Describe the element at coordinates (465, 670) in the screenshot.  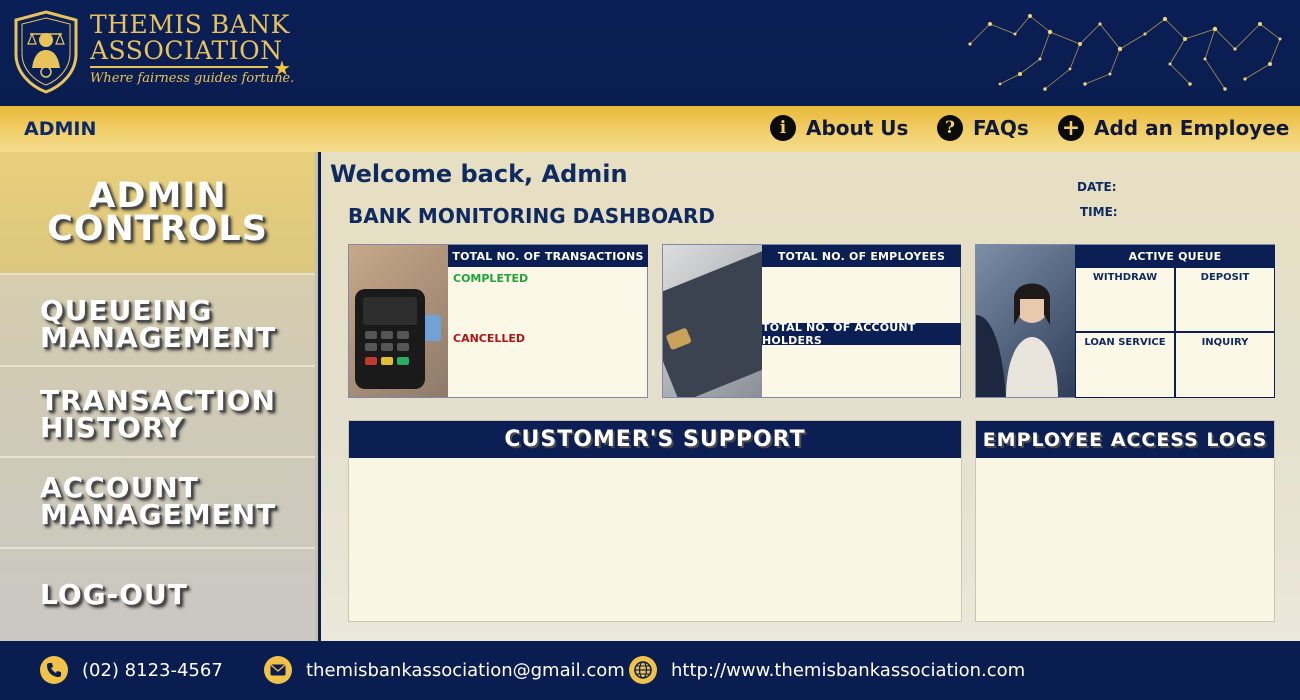
I see `footer-email-text: themisbankassociation@gmail.com` at that location.